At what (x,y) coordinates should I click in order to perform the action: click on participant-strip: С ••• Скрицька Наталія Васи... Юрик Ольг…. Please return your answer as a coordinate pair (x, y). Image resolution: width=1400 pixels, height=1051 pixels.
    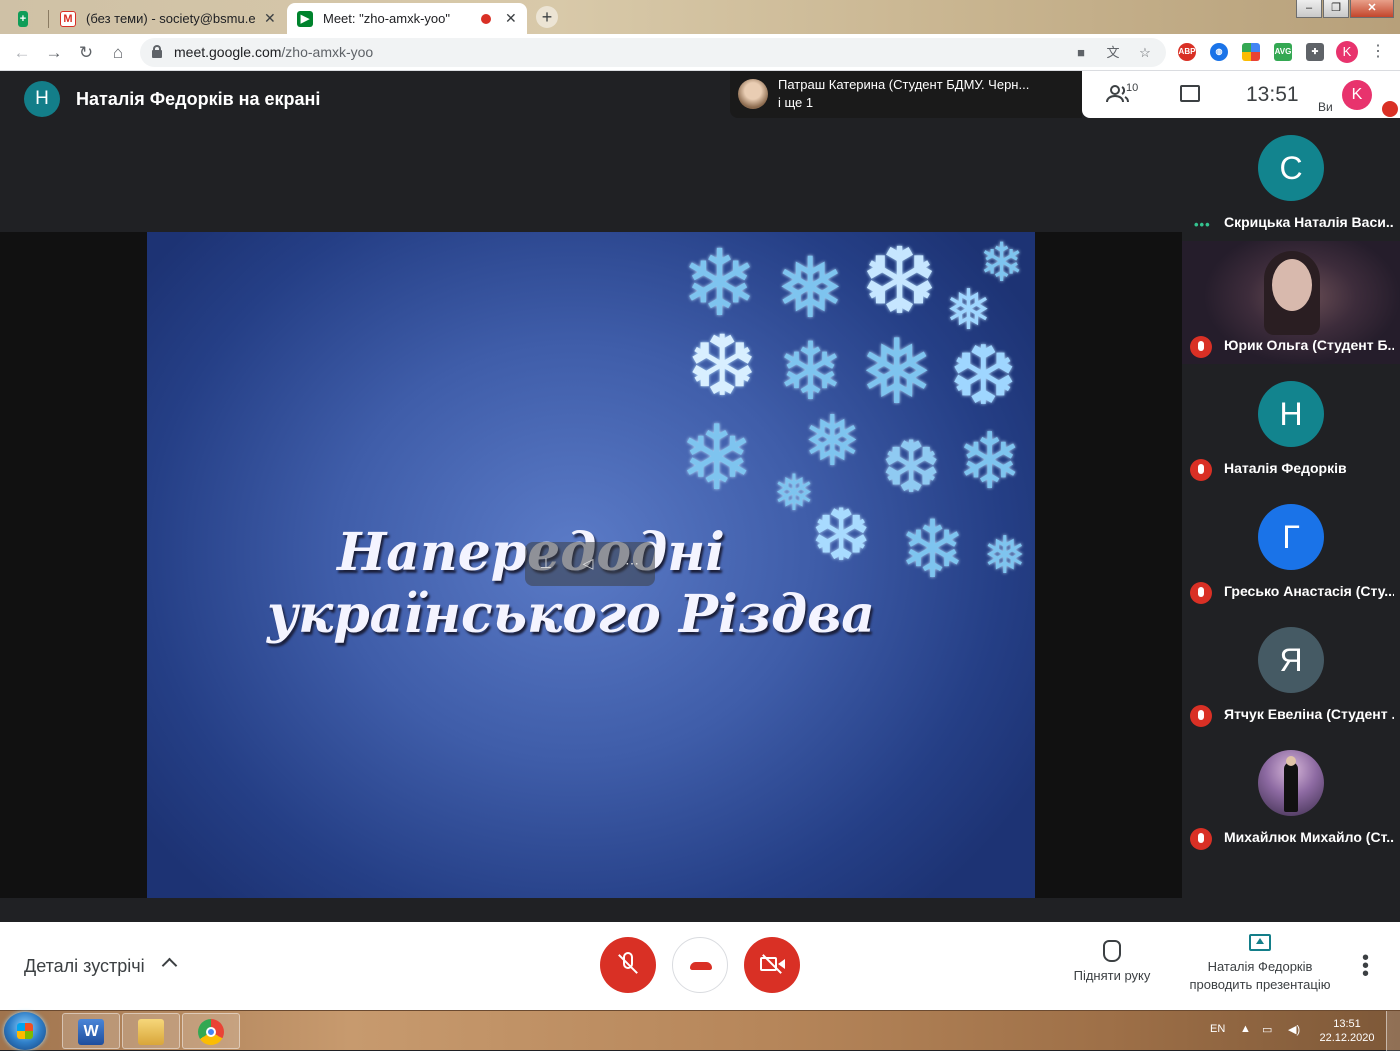
    Looking at the image, I should click on (1291, 486).